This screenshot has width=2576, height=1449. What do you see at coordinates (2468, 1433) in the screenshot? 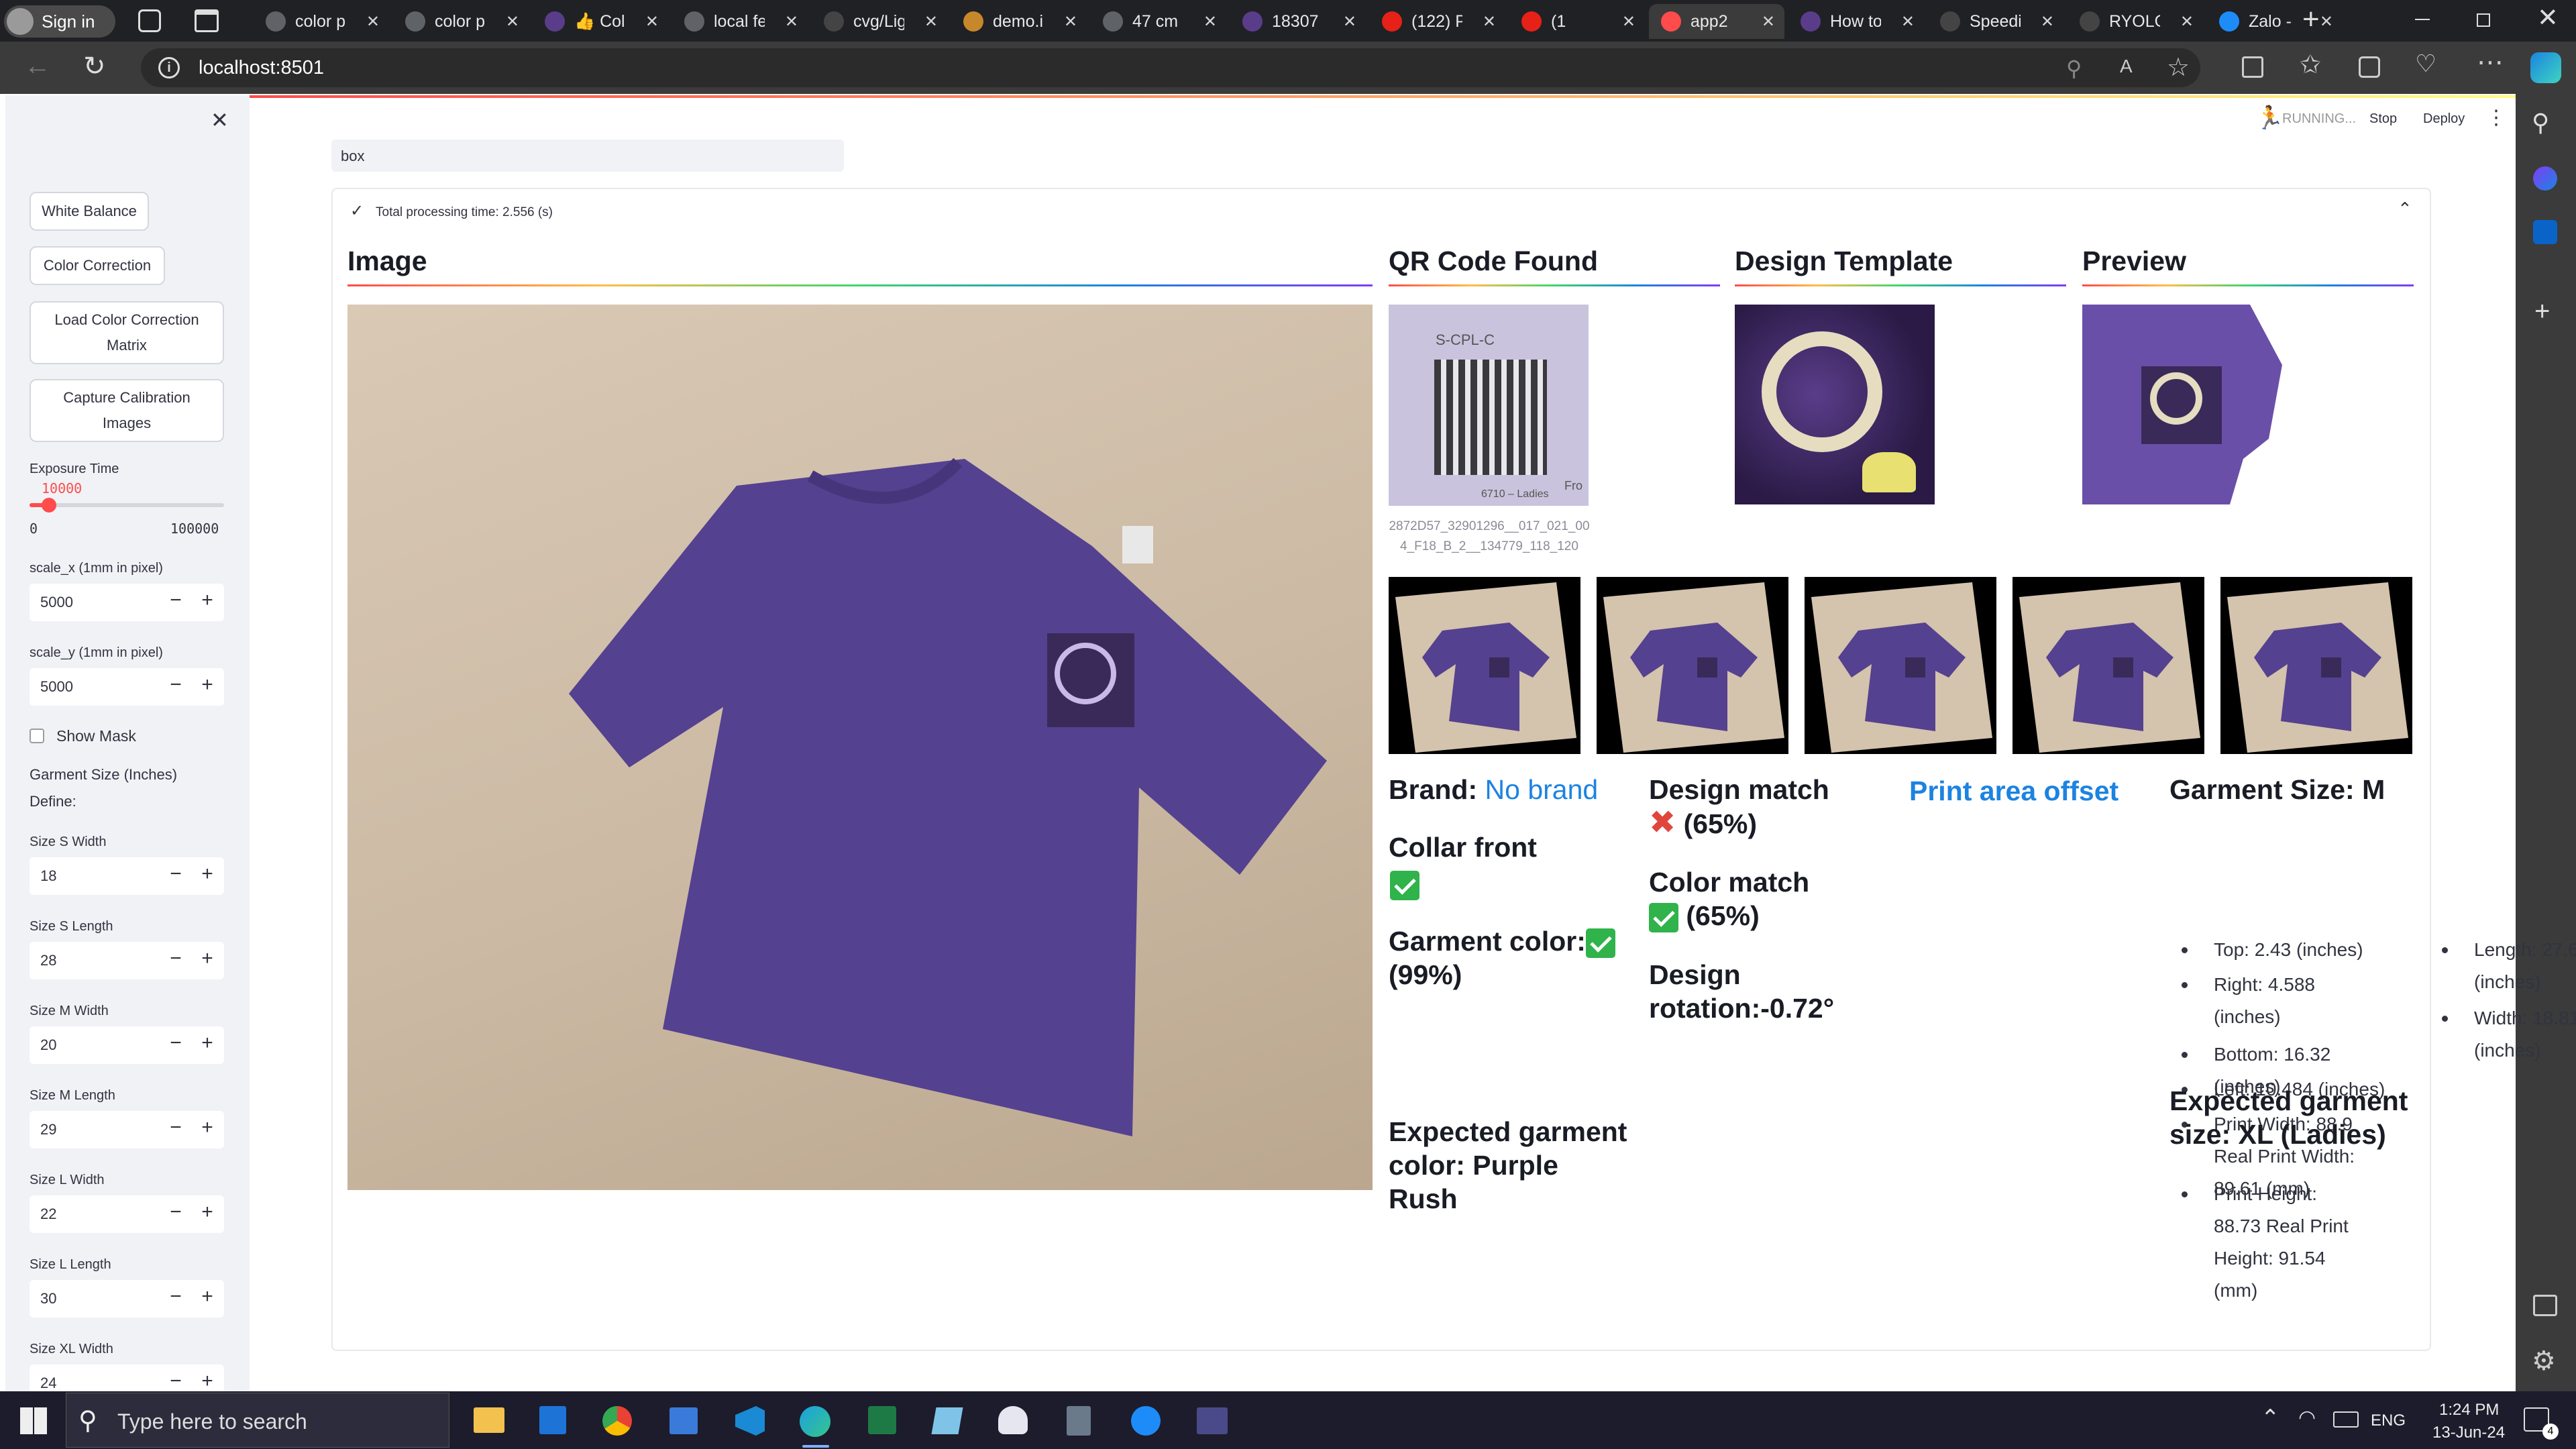
I see `clock-date: 13-Jun-24` at bounding box center [2468, 1433].